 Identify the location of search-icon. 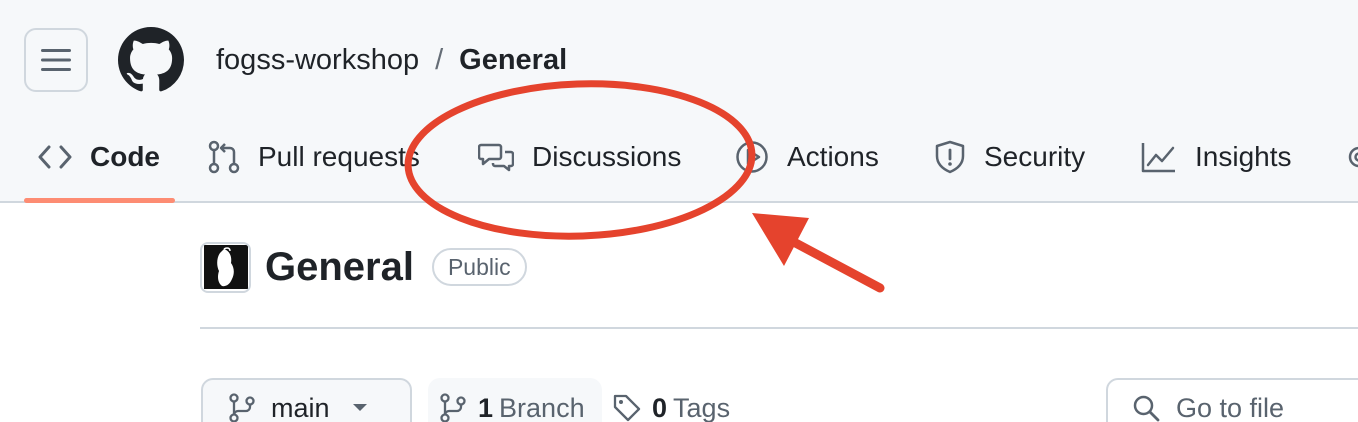
(1146, 408).